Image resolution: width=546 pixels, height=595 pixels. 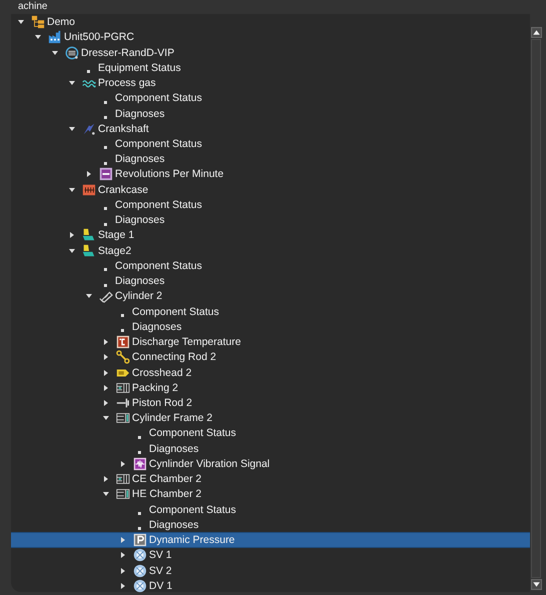 What do you see at coordinates (270, 342) in the screenshot?
I see `tree-item: Discharge Temperature` at bounding box center [270, 342].